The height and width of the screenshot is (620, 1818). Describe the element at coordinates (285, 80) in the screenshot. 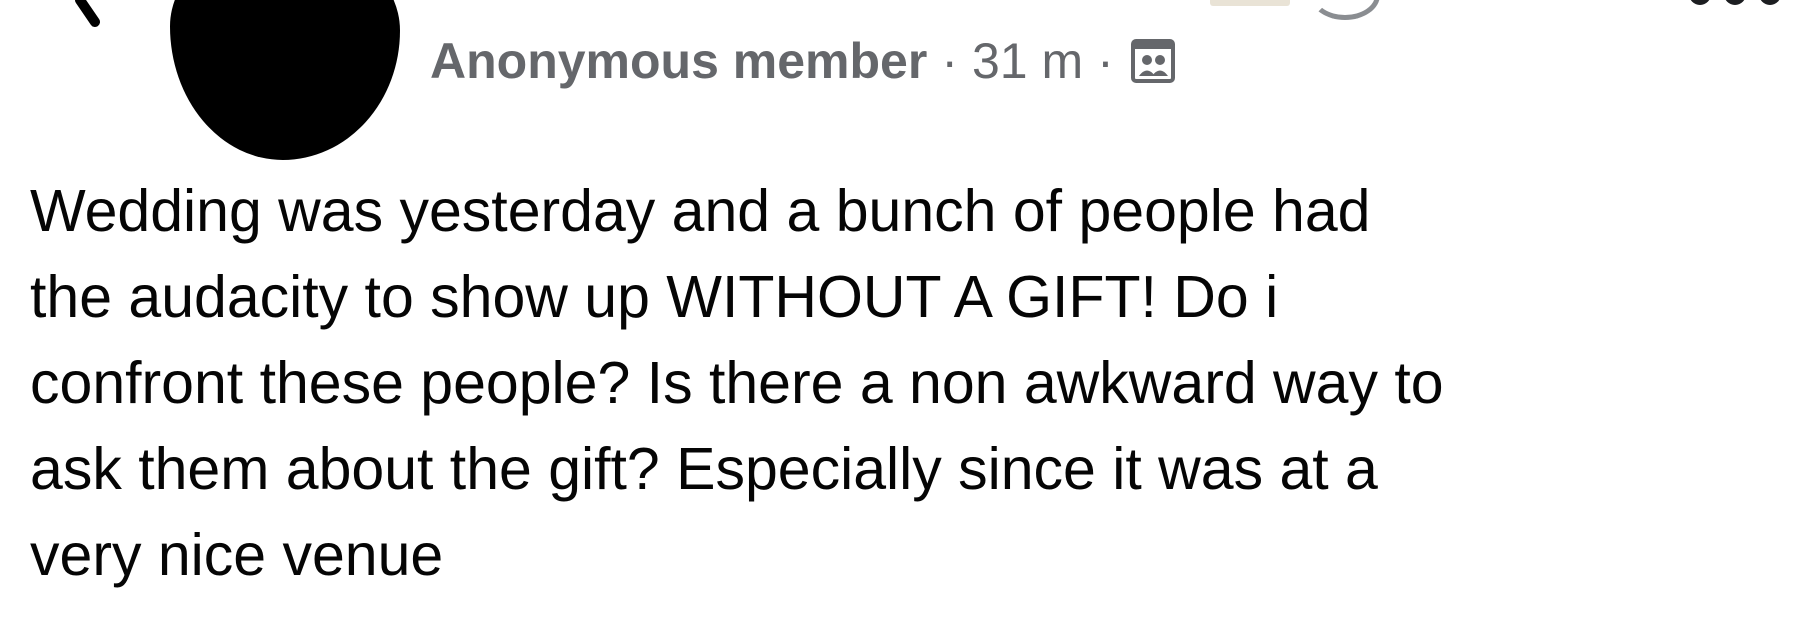

I see `avatar` at that location.